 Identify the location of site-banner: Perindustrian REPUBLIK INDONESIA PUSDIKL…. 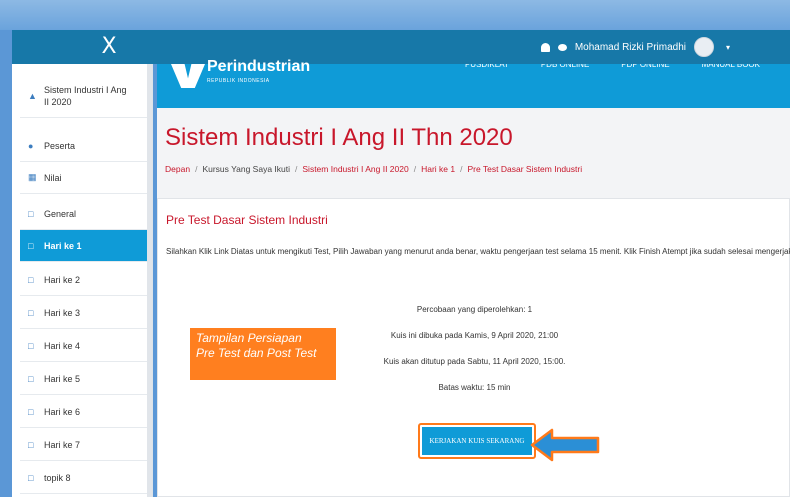
(473, 83).